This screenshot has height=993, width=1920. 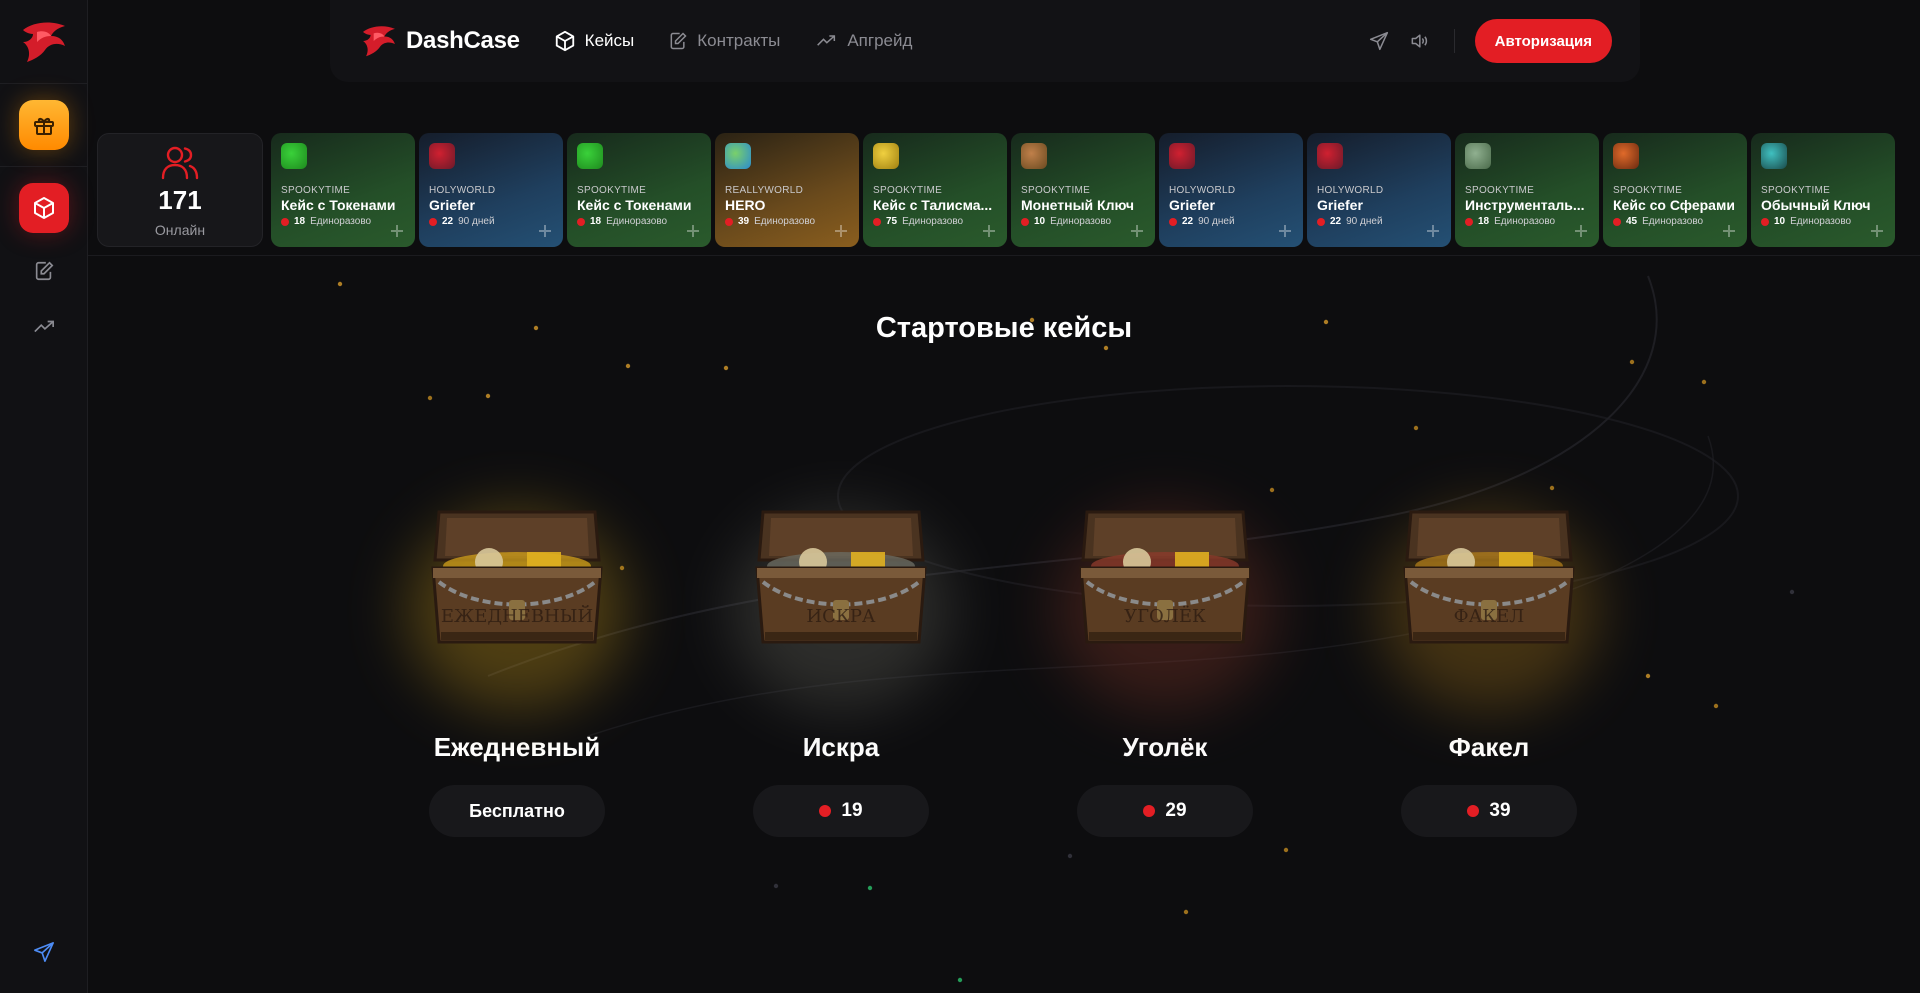 I want to click on nav-contracts: Контракты, so click(x=724, y=41).